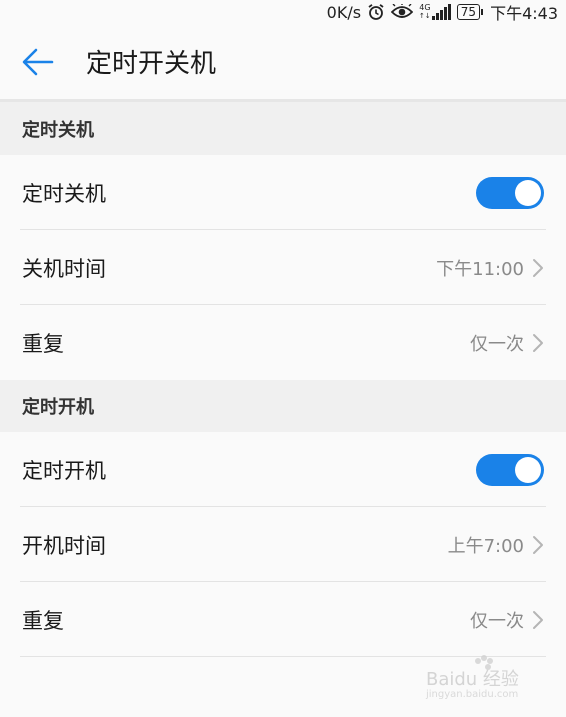 This screenshot has width=566, height=717. I want to click on battery-icon: 75, so click(470, 12).